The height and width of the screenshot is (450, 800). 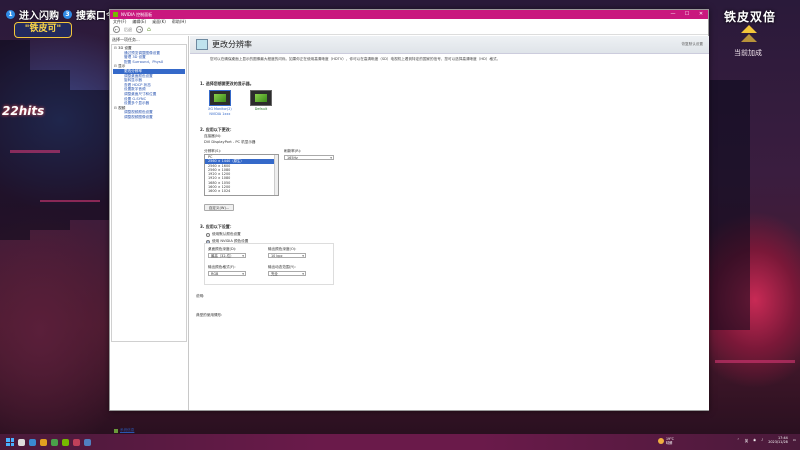 I want to click on info-icon, so click(x=116, y=430).